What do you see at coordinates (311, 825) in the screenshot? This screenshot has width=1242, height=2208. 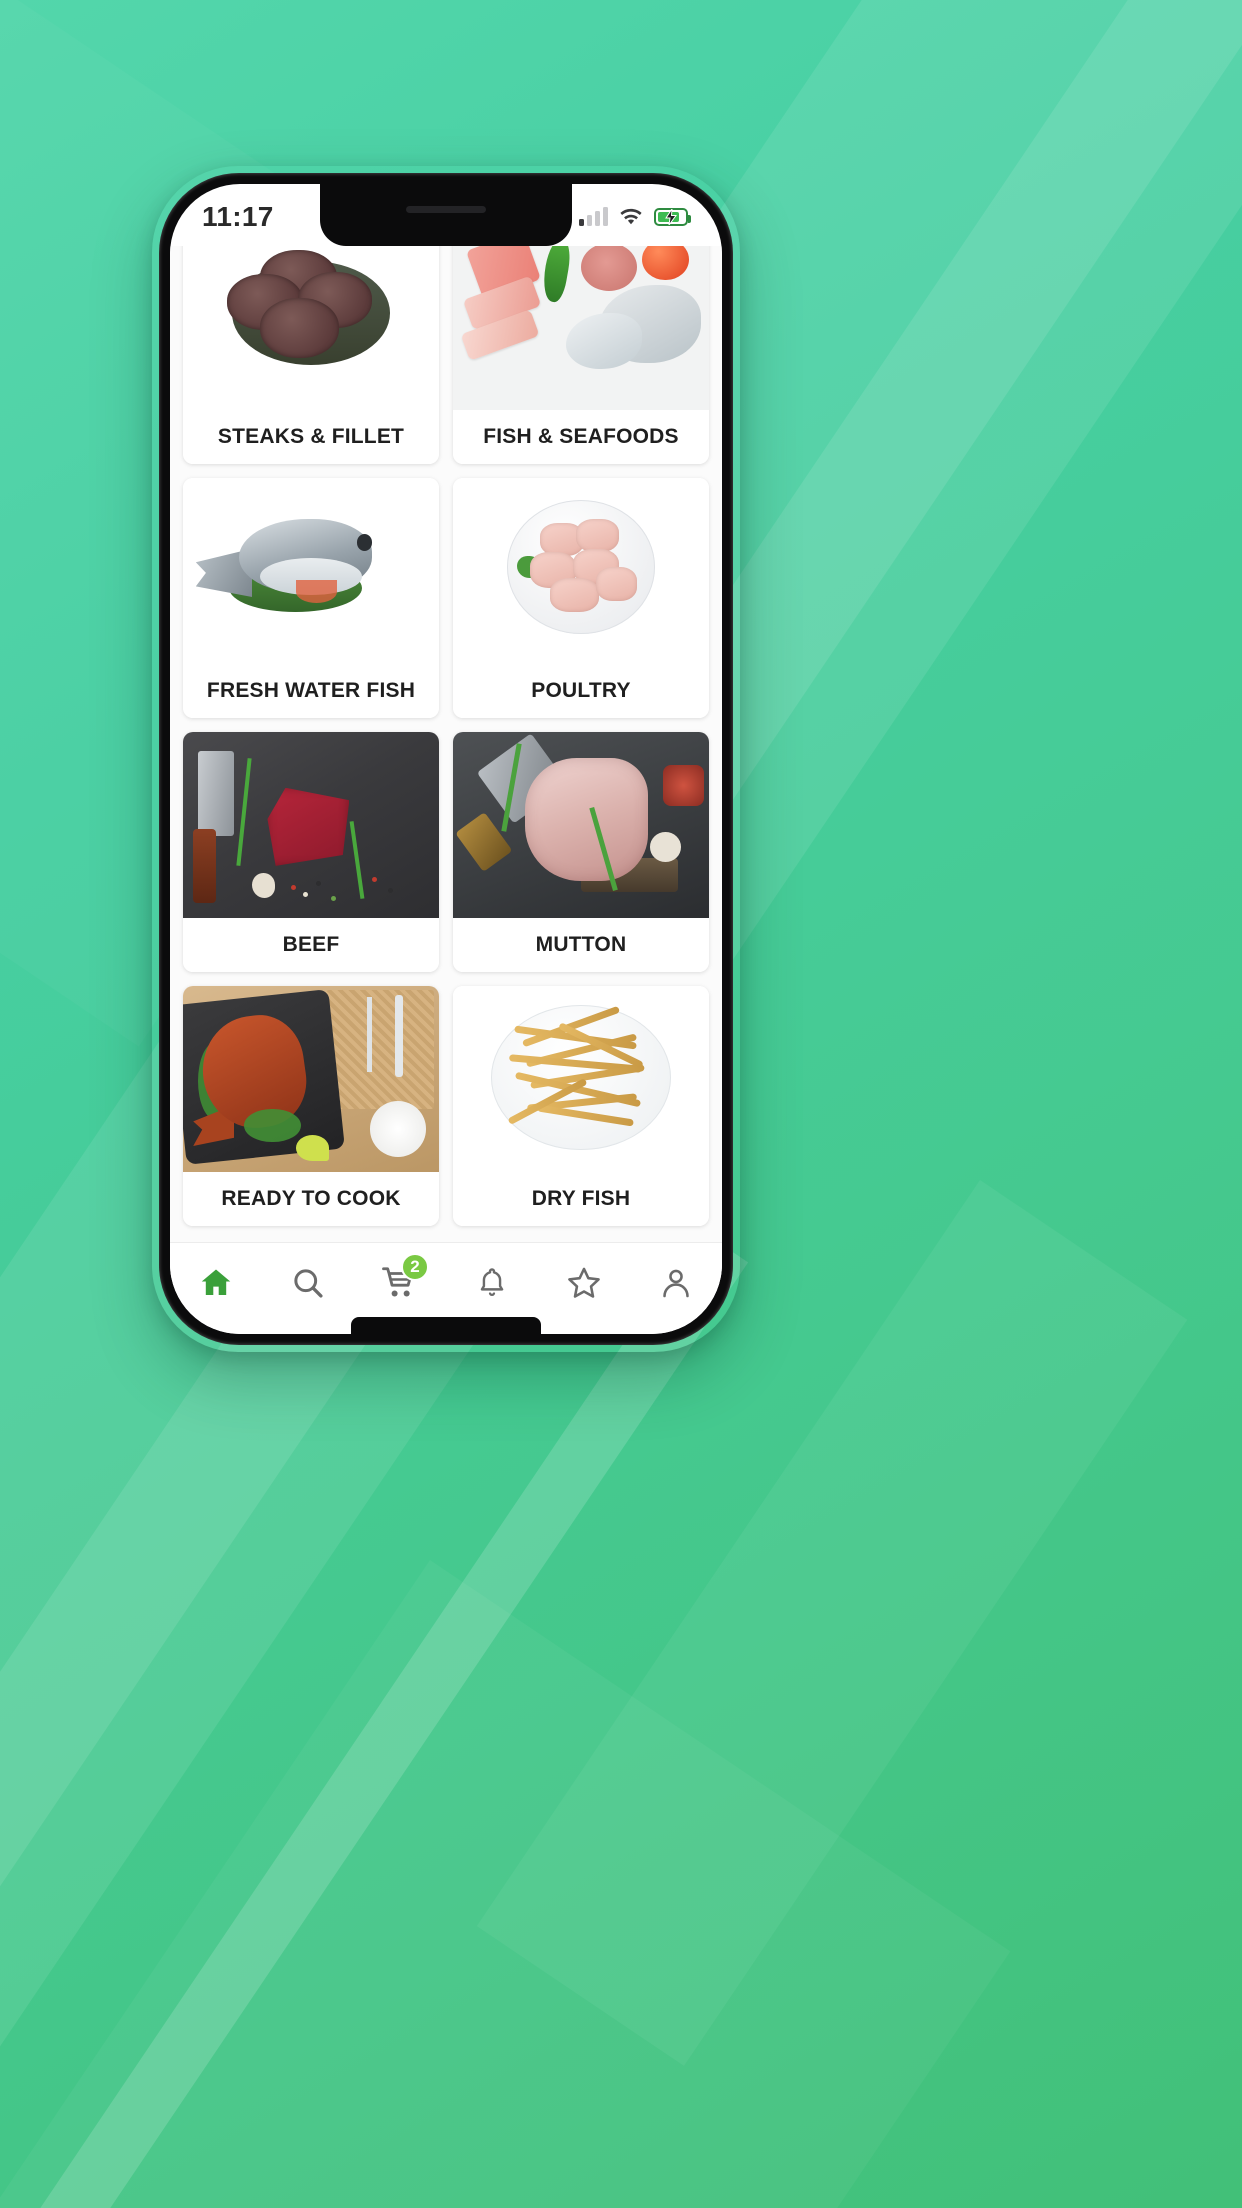 I see `beef-image` at bounding box center [311, 825].